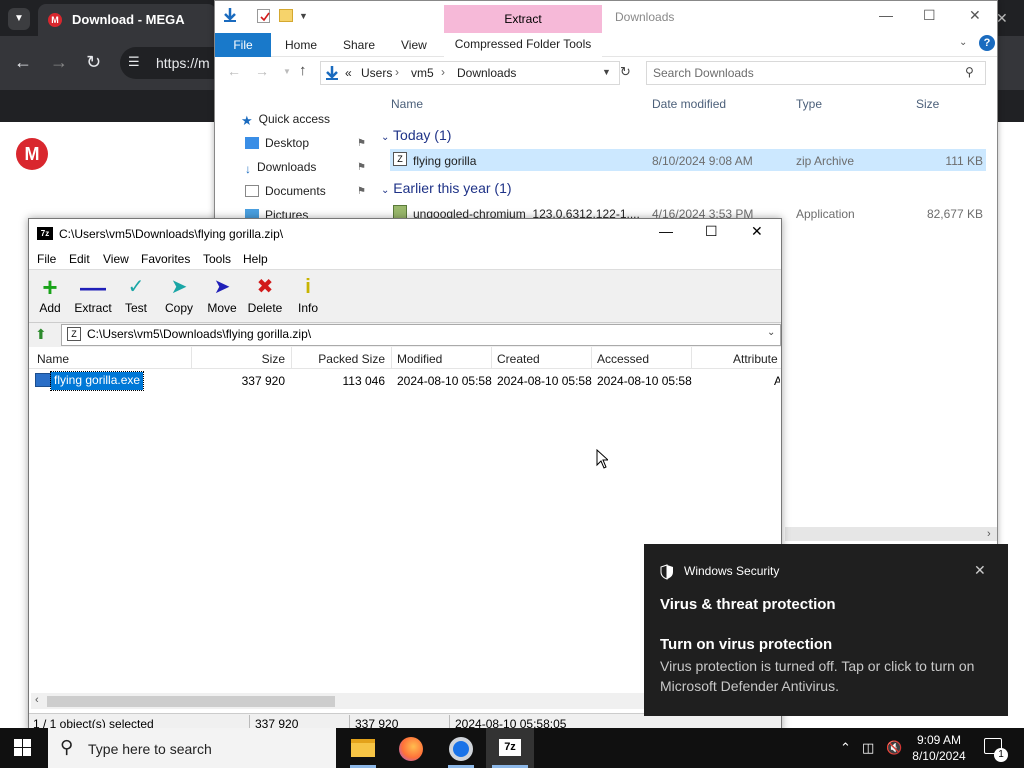 This screenshot has width=1024, height=768. I want to click on windows-start-icon, so click(23, 748).